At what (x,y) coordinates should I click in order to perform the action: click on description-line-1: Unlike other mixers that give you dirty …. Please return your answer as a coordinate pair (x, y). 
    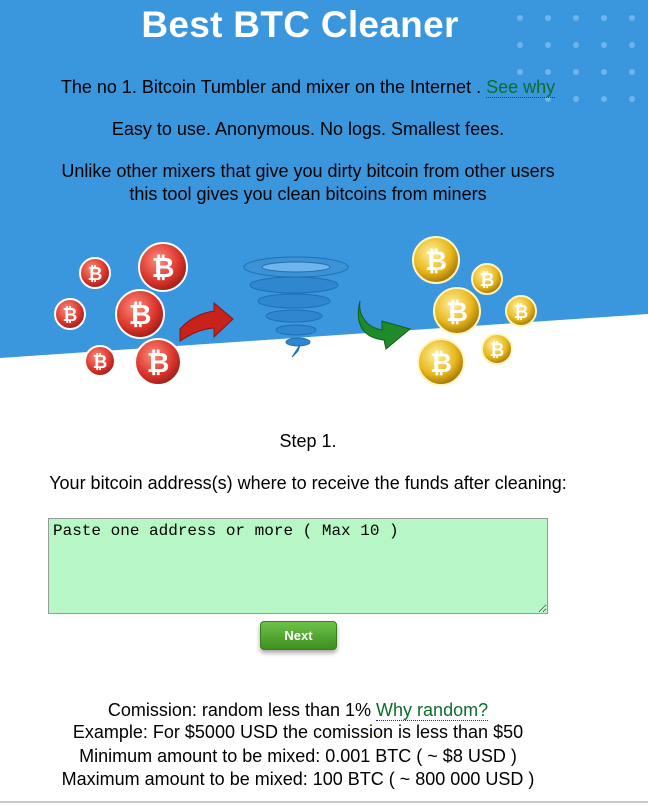
    Looking at the image, I should click on (308, 171).